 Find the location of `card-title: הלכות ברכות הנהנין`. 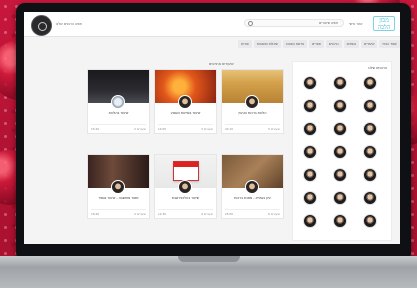

card-title: הלכות ברכות הנהנין is located at coordinates (252, 113).